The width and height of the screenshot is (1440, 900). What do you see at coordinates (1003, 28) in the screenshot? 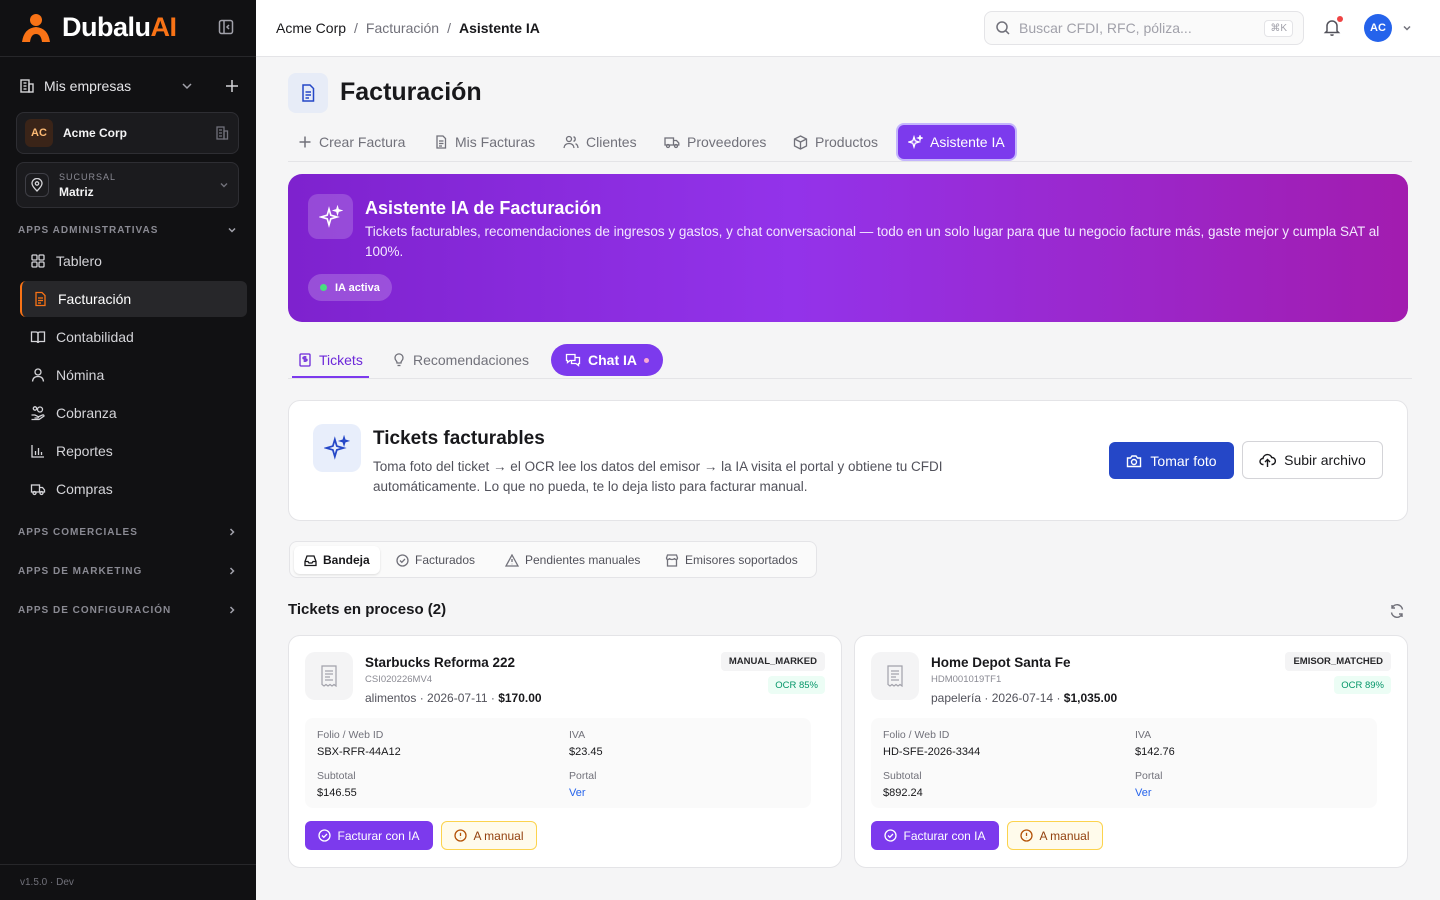
I see `search-icon` at bounding box center [1003, 28].